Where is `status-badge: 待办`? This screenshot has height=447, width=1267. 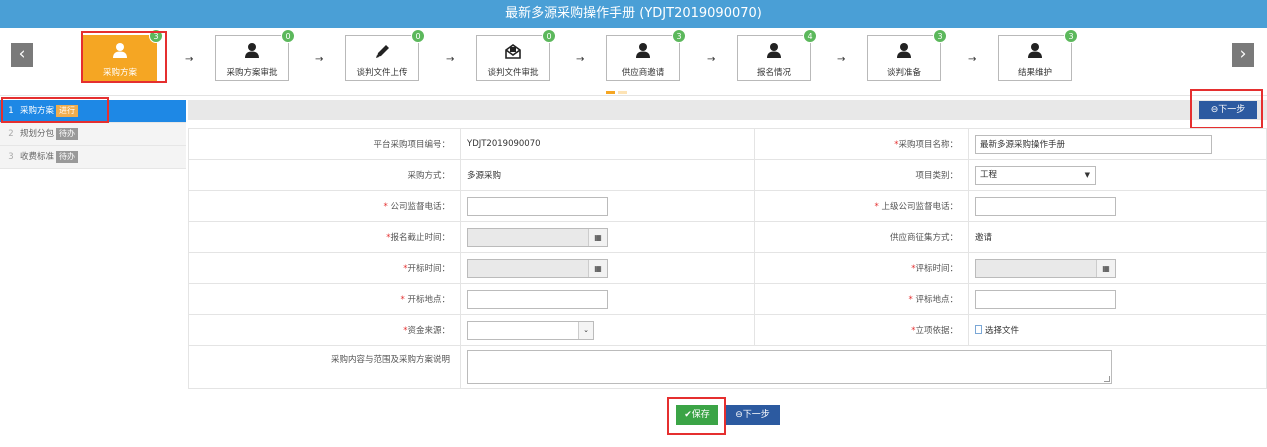 status-badge: 待办 is located at coordinates (67, 134).